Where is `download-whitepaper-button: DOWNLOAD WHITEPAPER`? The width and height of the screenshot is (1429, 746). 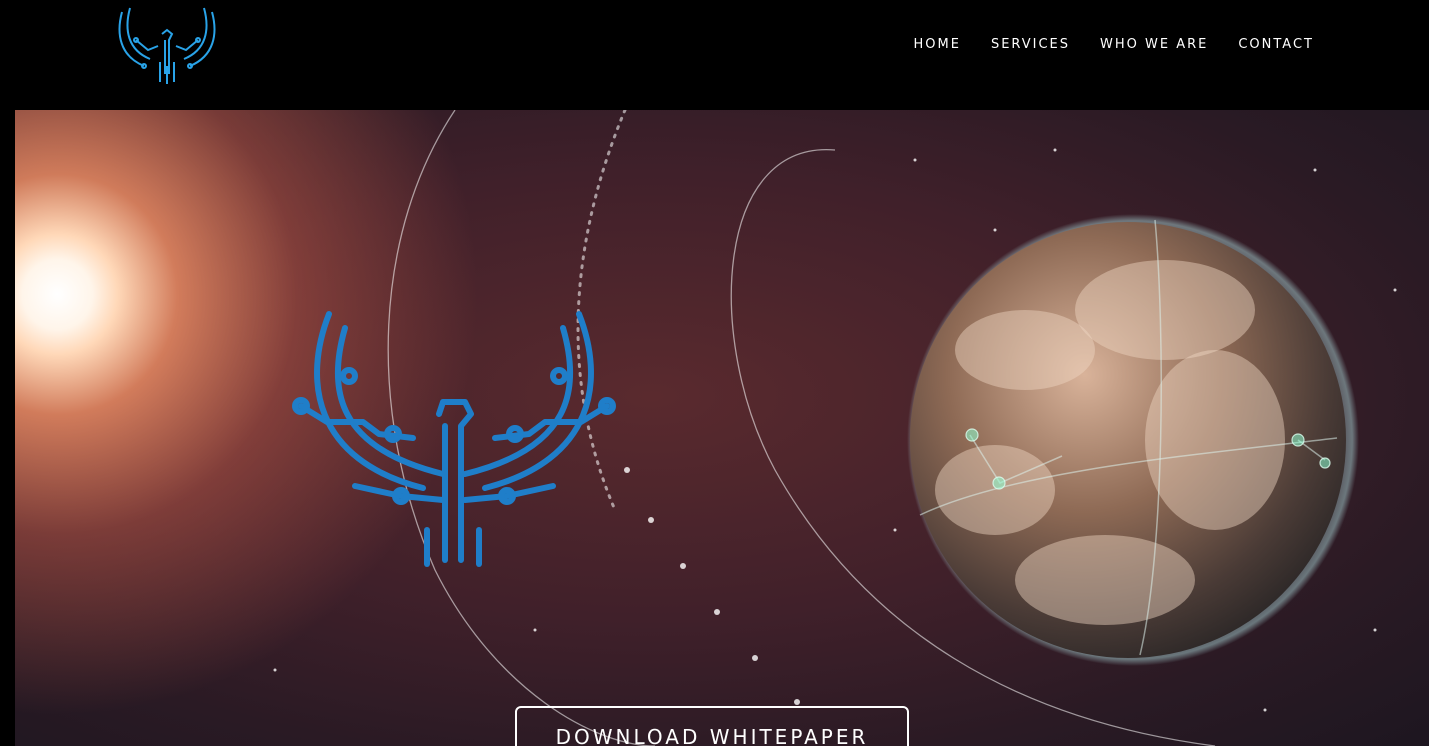 download-whitepaper-button: DOWNLOAD WHITEPAPER is located at coordinates (712, 726).